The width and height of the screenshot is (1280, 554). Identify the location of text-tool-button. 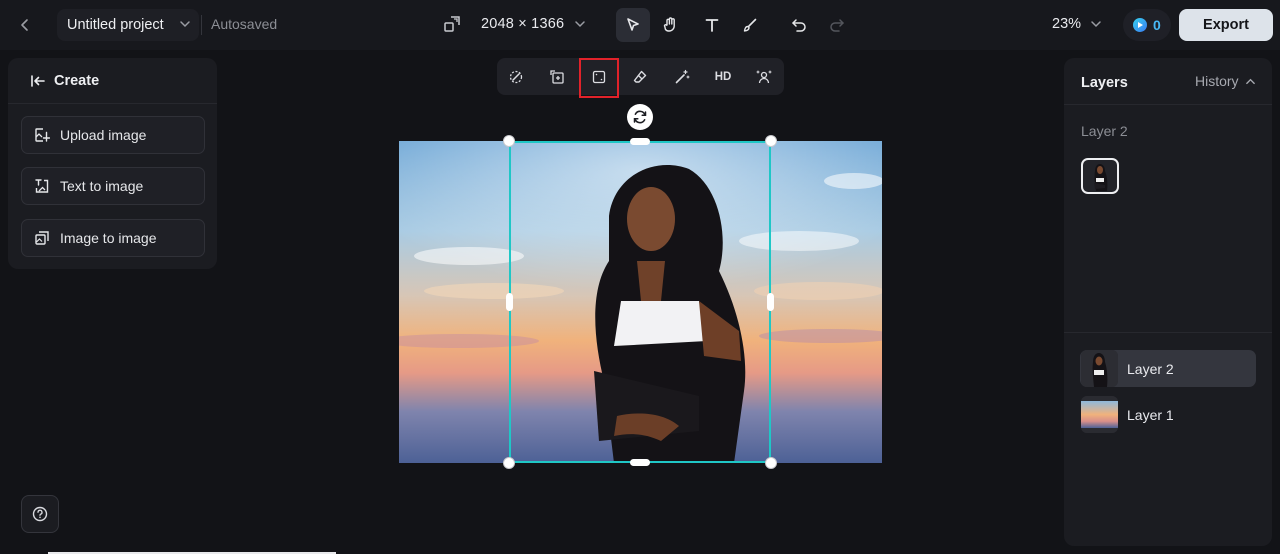
(712, 25).